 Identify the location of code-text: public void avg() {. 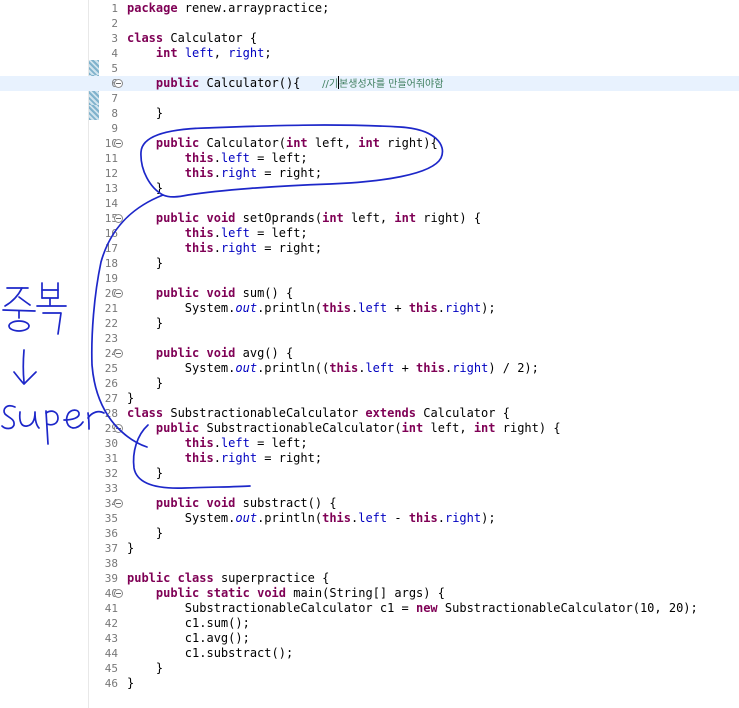
(210, 353).